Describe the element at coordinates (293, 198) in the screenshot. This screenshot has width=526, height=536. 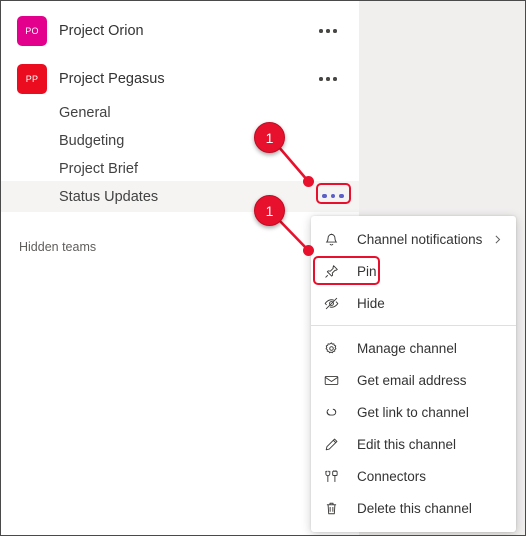
I see `callout-leader-lines` at that location.